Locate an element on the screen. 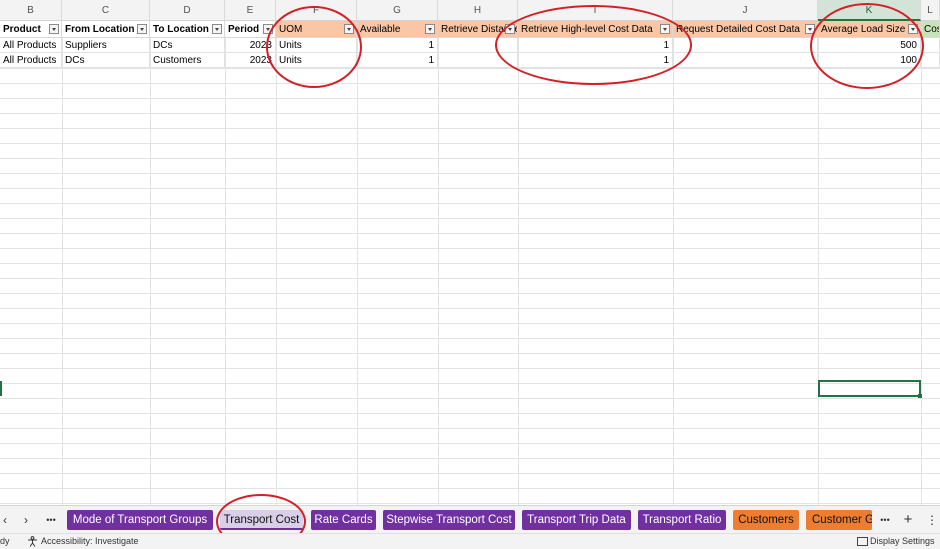 The height and width of the screenshot is (549, 940). header-from-location: From Location is located at coordinates (106, 29).